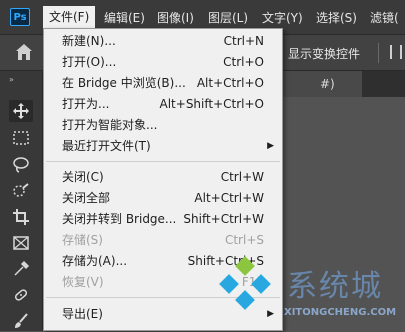 This screenshot has height=332, width=405. I want to click on menu-type: 文字(Y), so click(282, 18).